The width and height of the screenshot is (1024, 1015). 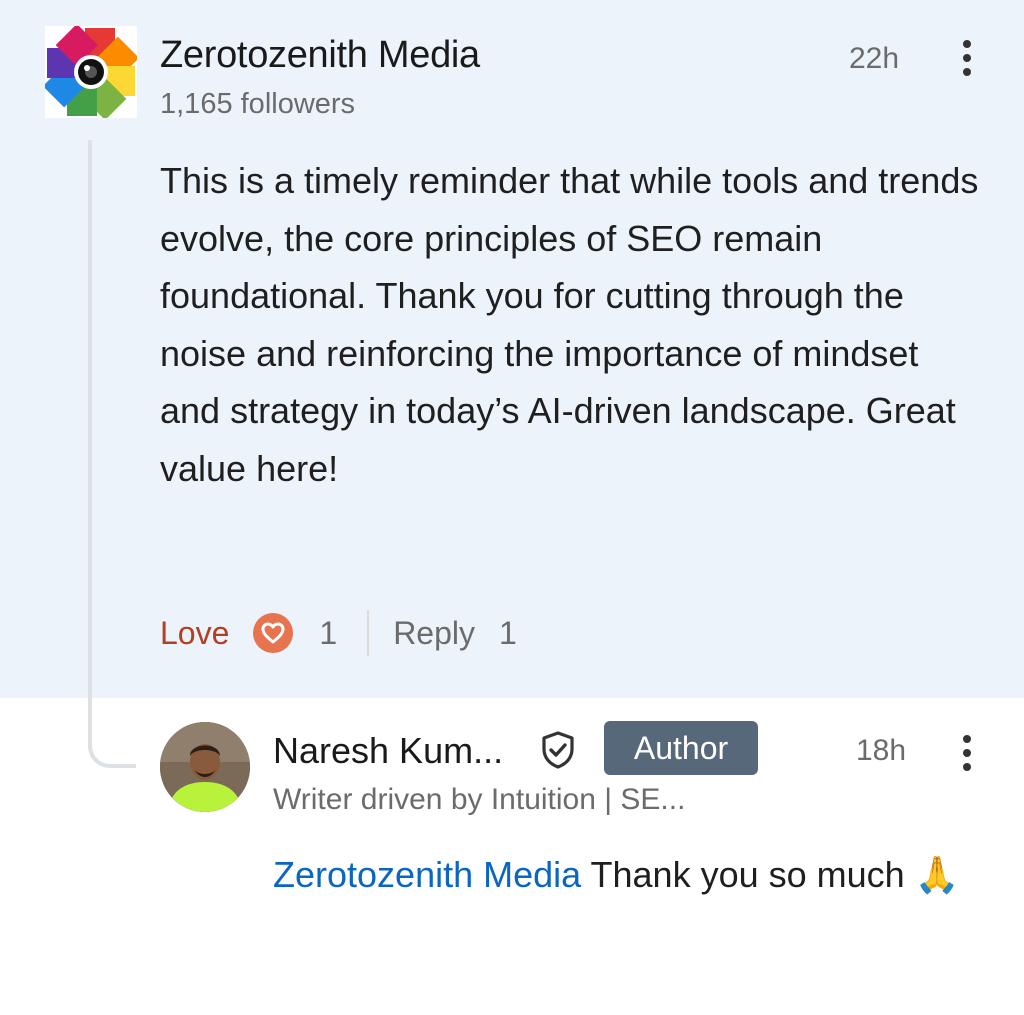 What do you see at coordinates (205, 767) in the screenshot?
I see `avatar` at bounding box center [205, 767].